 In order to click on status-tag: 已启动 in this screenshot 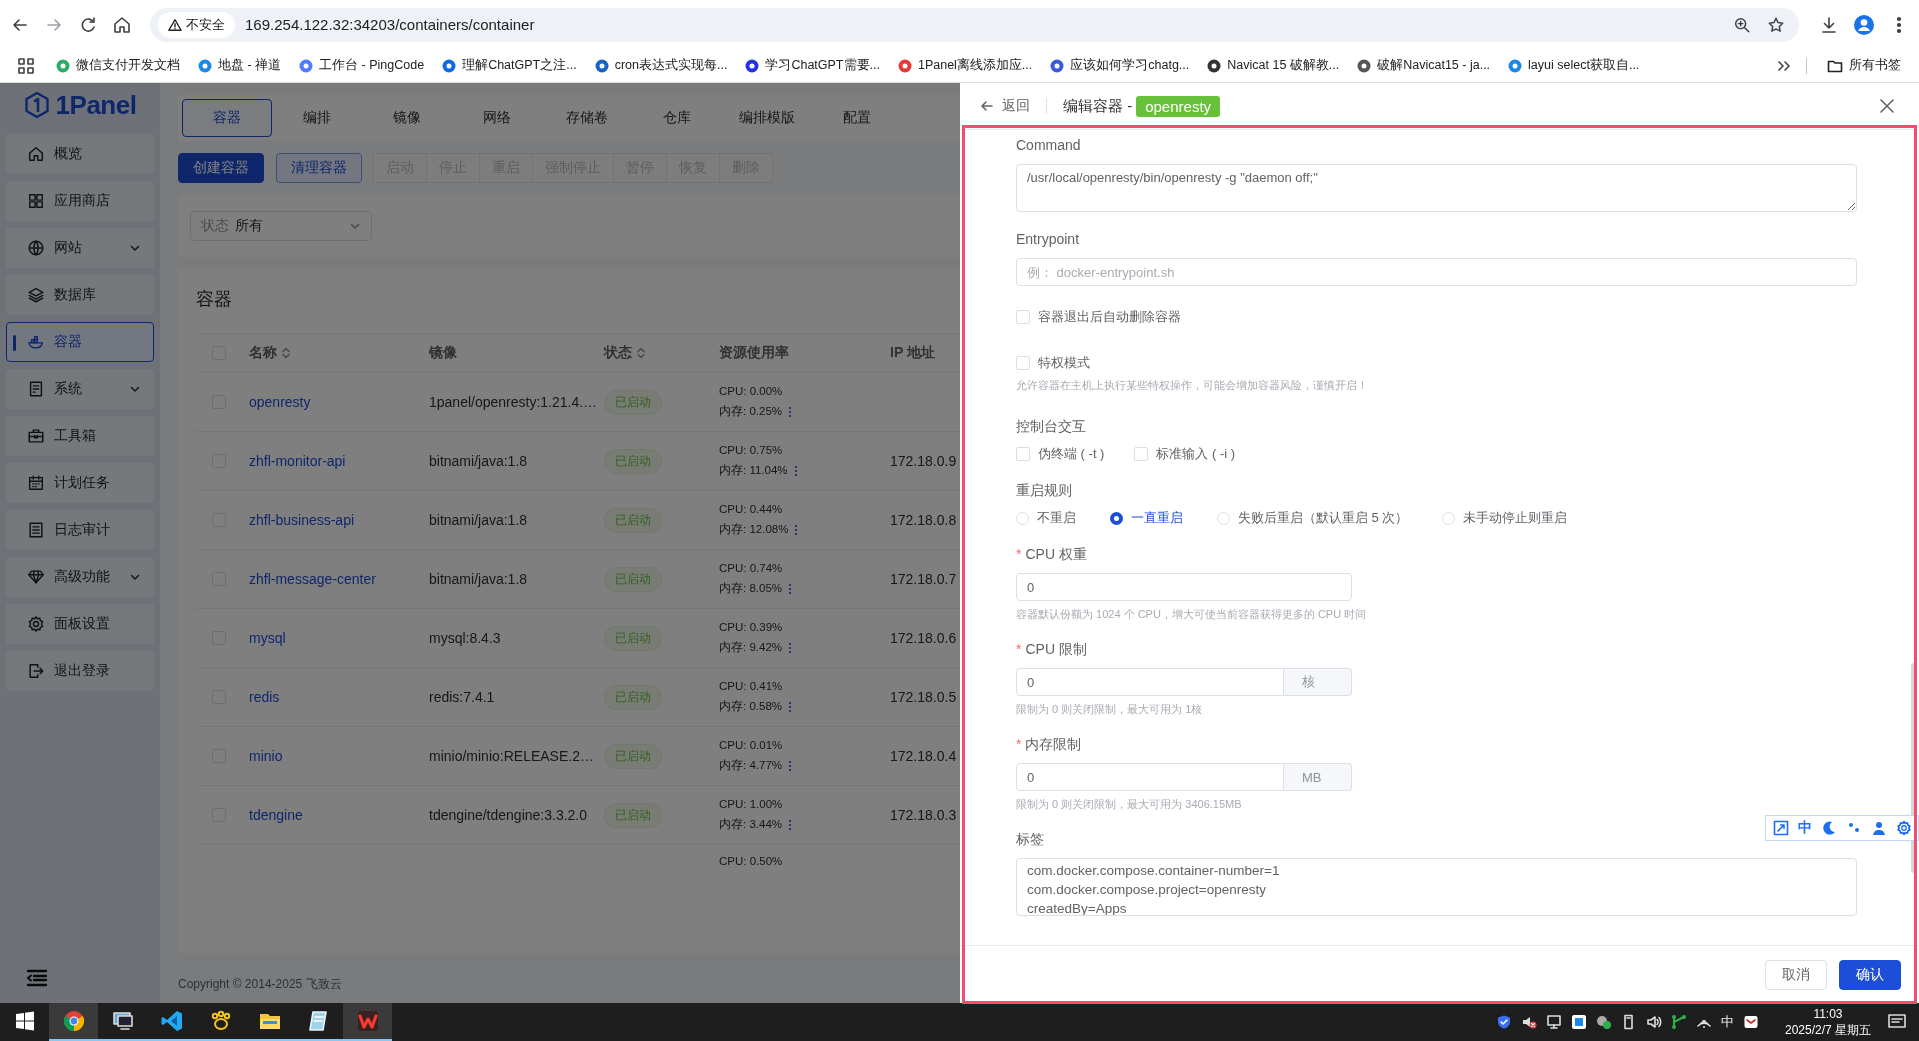, I will do `click(633, 402)`.